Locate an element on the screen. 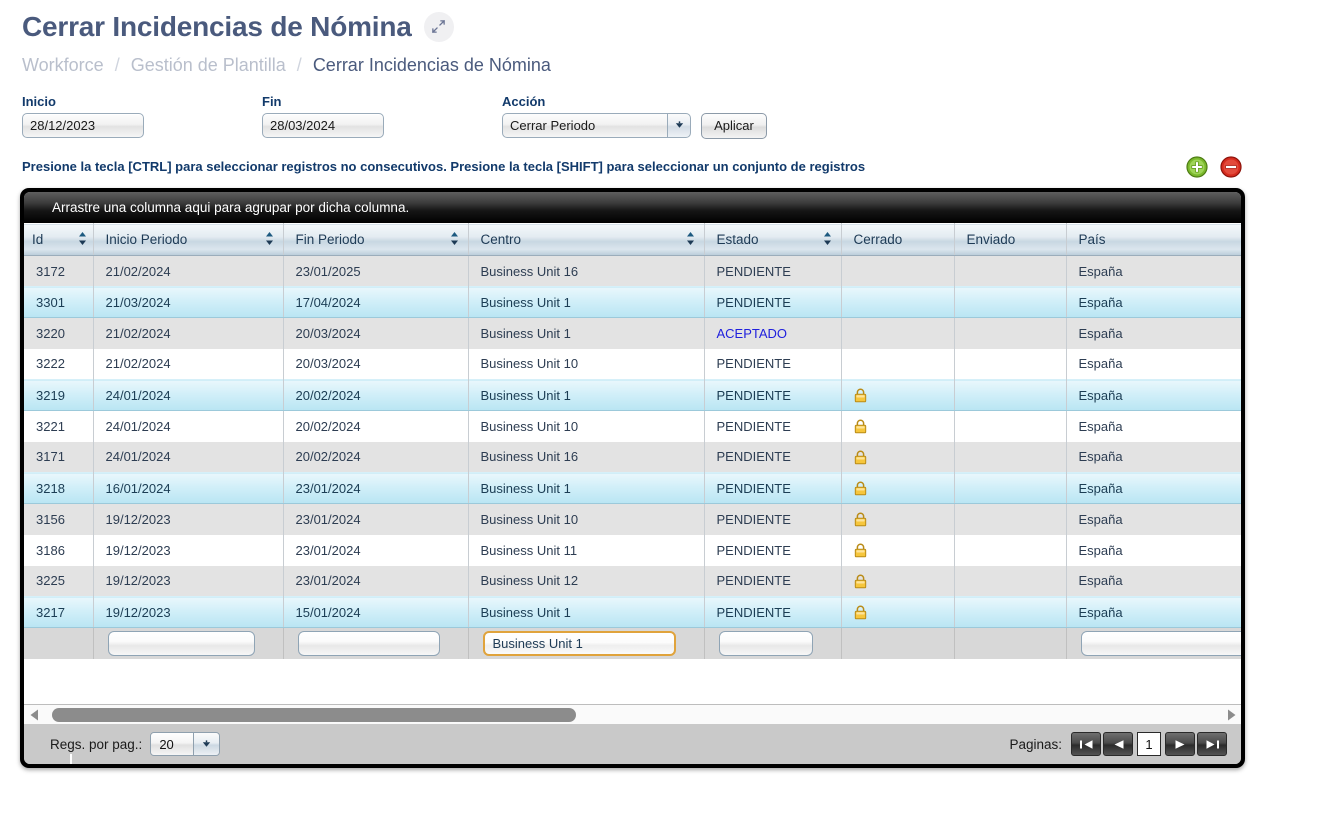  fin-date-input is located at coordinates (323, 125).